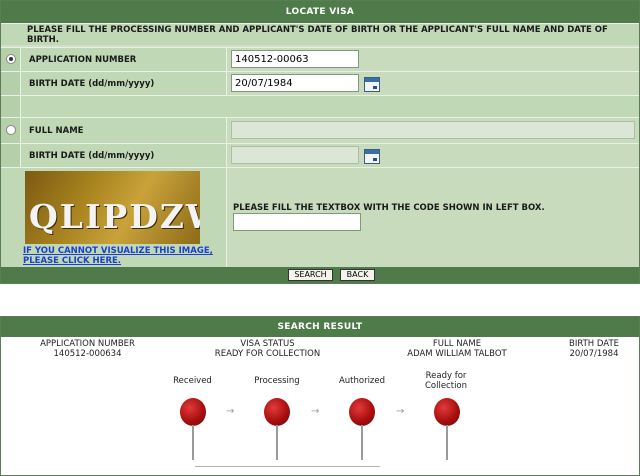  What do you see at coordinates (87, 354) in the screenshot?
I see `result-application-number-value: 140512-000634` at bounding box center [87, 354].